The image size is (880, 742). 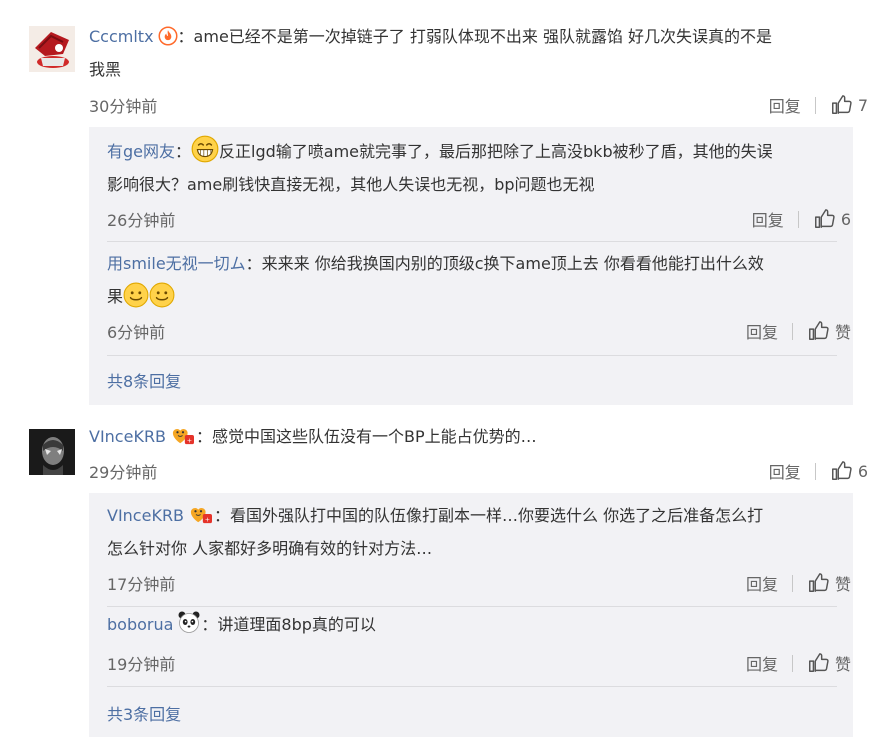 I want to click on fire-badge-icon, so click(x=168, y=36).